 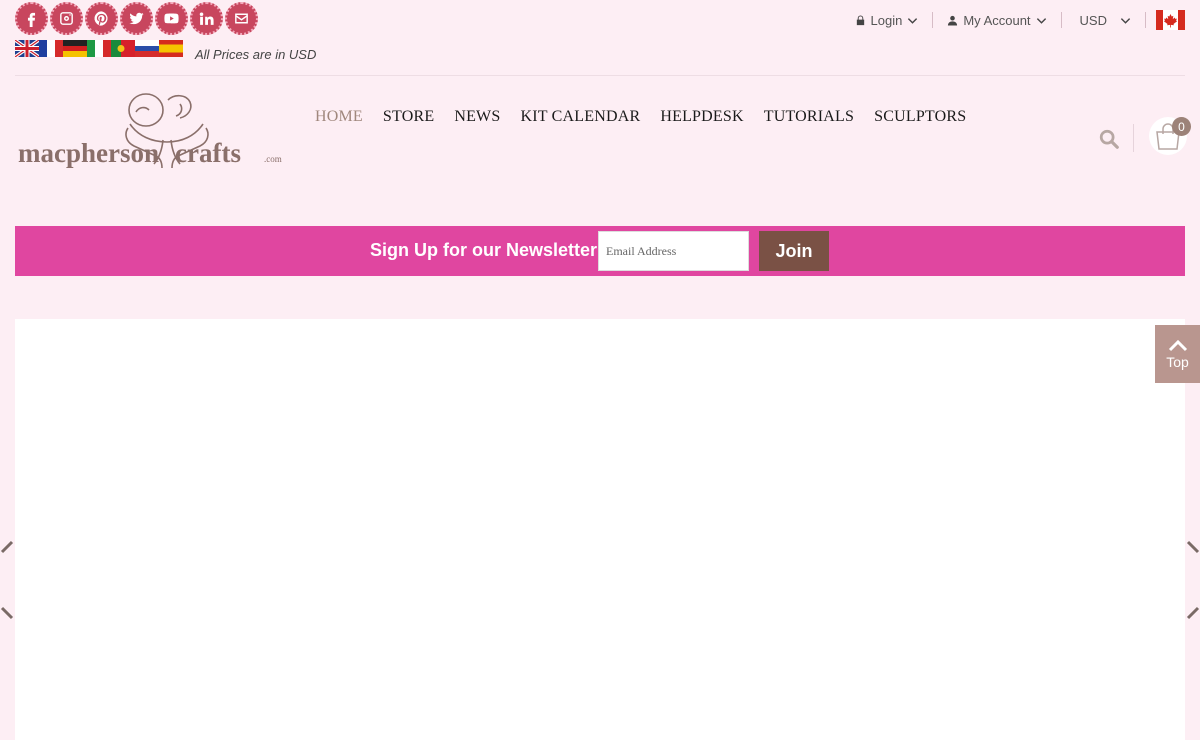 What do you see at coordinates (600, 75) in the screenshot?
I see `header-divider` at bounding box center [600, 75].